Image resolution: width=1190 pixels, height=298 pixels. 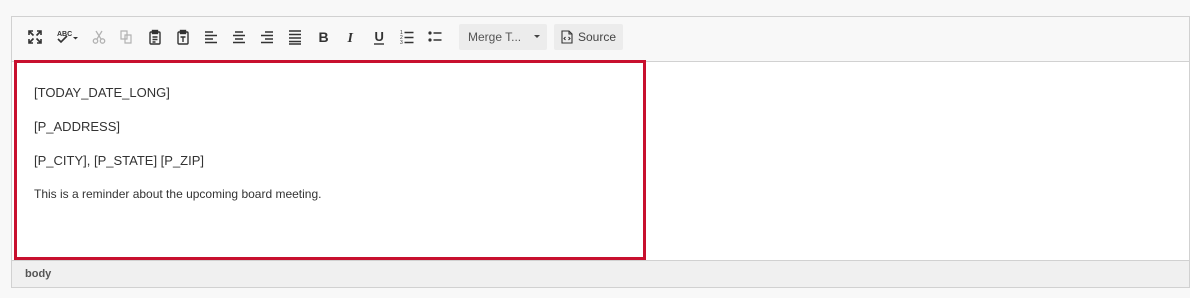 What do you see at coordinates (267, 37) in the screenshot?
I see `align-right-icon` at bounding box center [267, 37].